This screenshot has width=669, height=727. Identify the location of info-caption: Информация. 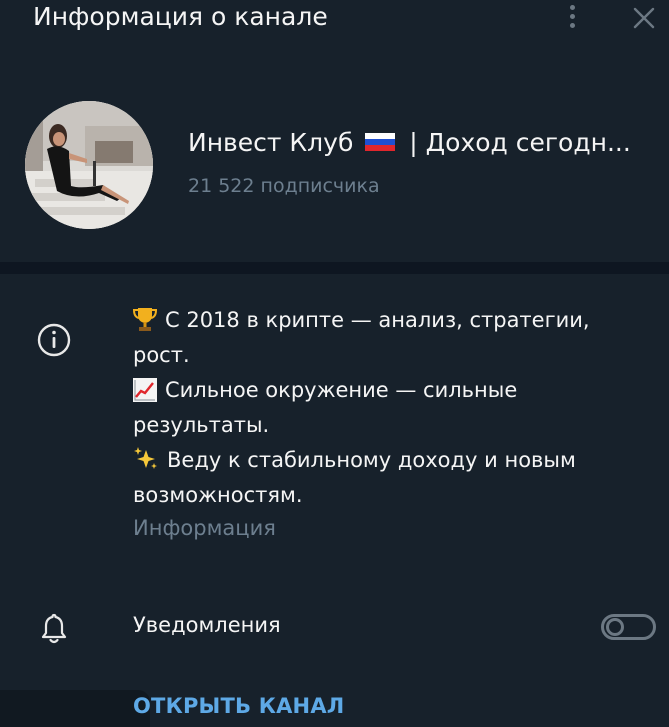
(204, 528).